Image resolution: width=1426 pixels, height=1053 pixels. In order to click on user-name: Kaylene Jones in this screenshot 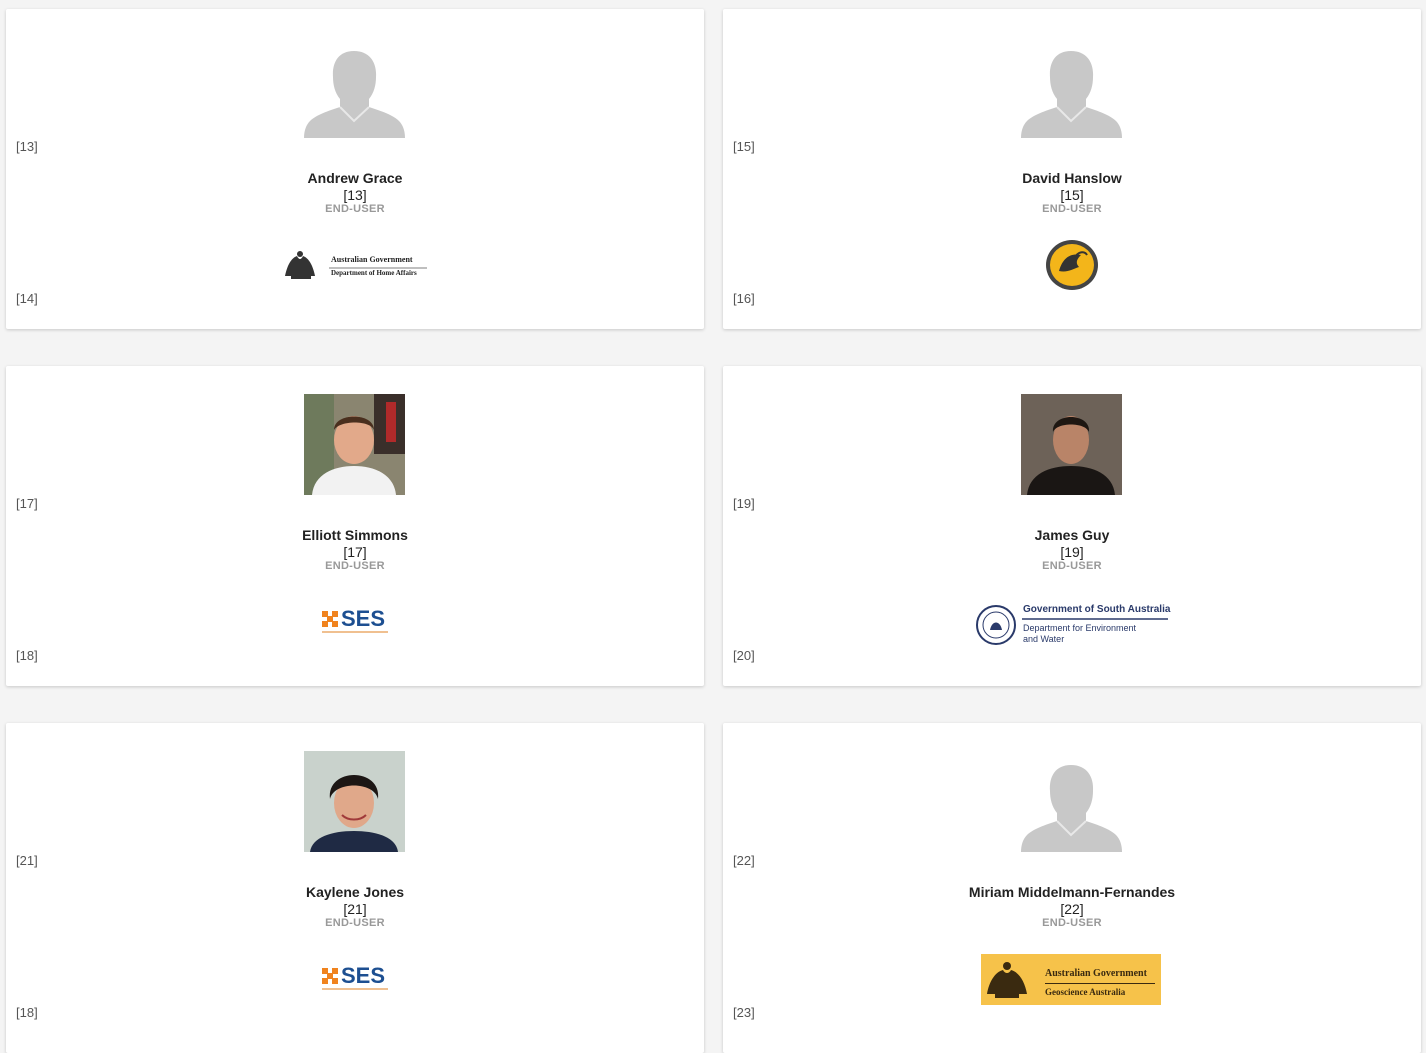, I will do `click(355, 892)`.